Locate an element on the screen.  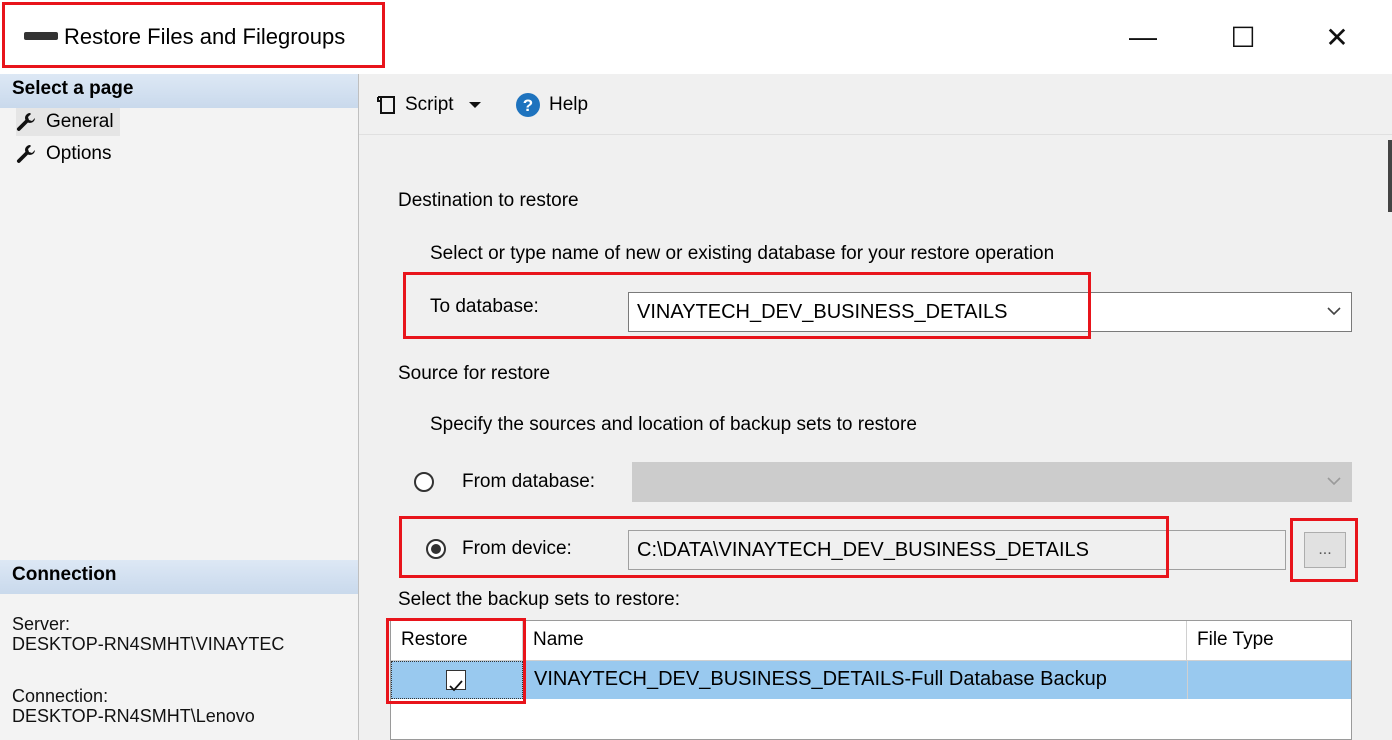
toolbar: Script ? Help is located at coordinates (875, 104).